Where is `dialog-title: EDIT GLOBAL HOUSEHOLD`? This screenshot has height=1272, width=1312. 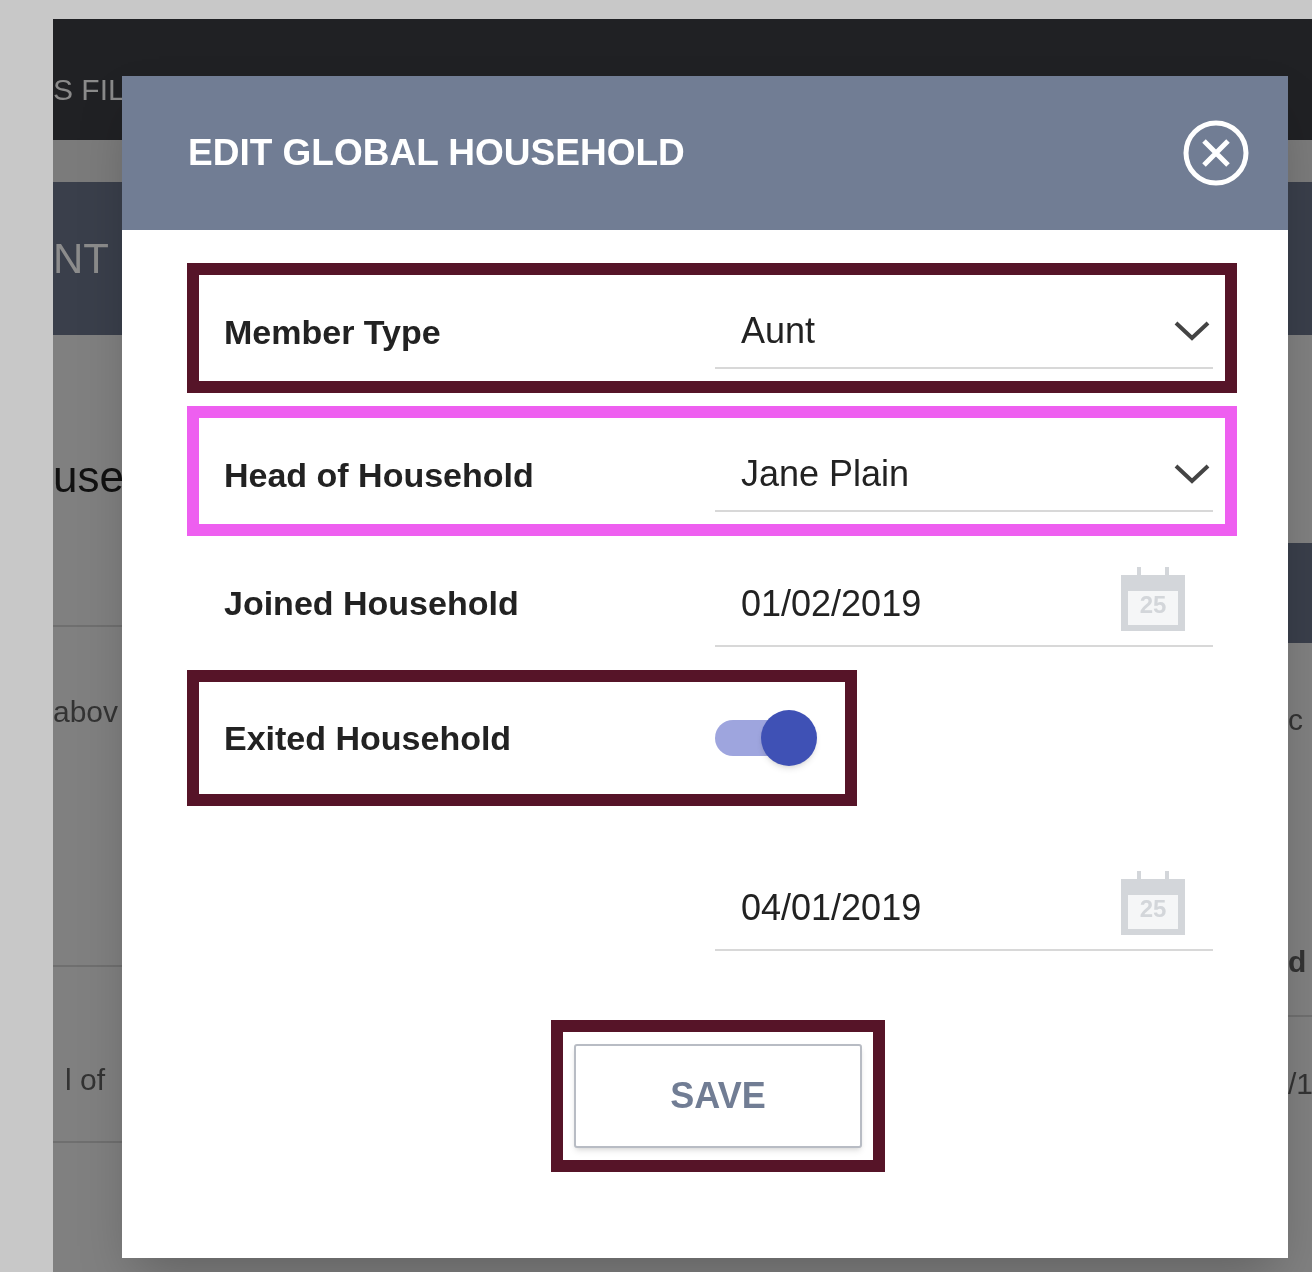
dialog-title: EDIT GLOBAL HOUSEHOLD is located at coordinates (436, 153).